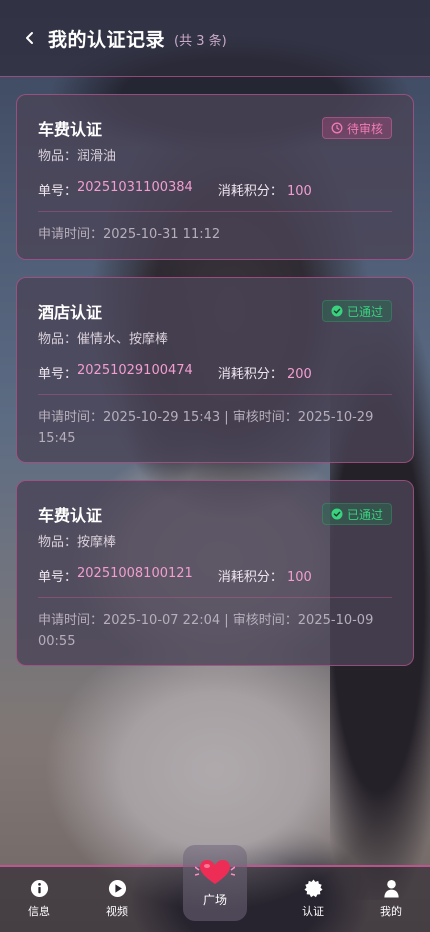 Image resolution: width=430 pixels, height=932 pixels. What do you see at coordinates (391, 911) in the screenshot?
I see `nav-label: 我的` at bounding box center [391, 911].